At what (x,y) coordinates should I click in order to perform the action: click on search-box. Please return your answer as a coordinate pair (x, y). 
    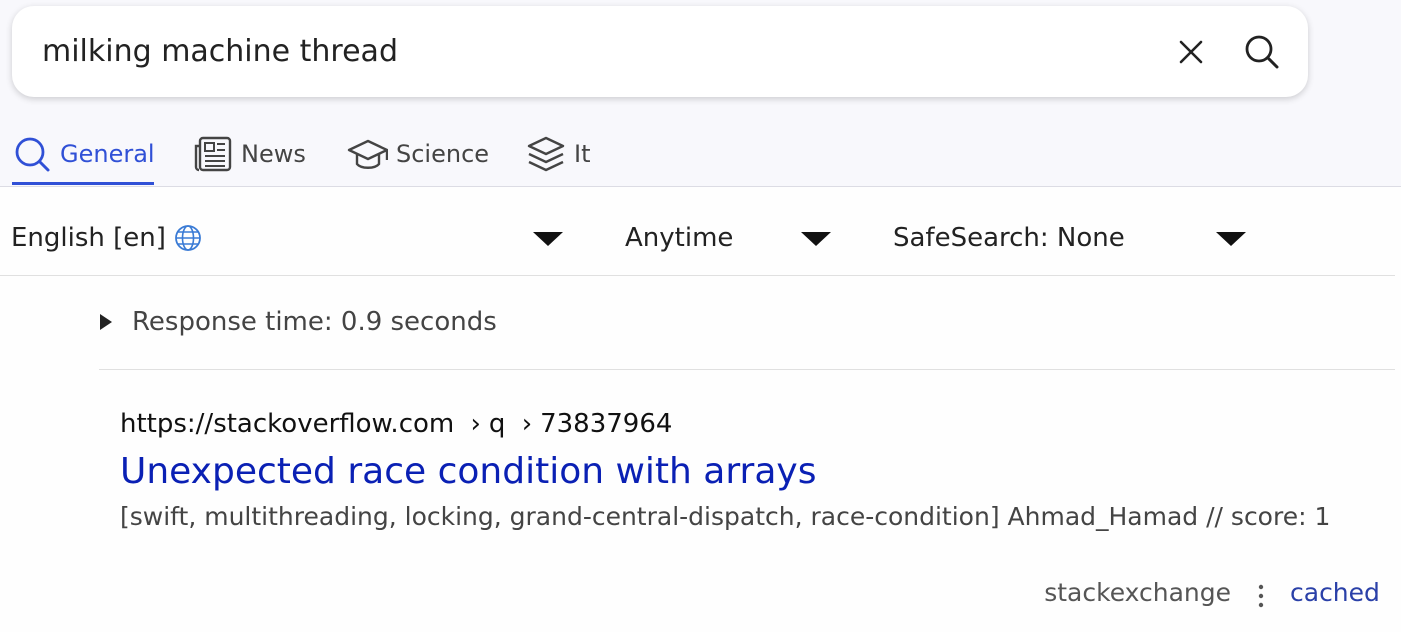
    Looking at the image, I should click on (660, 51).